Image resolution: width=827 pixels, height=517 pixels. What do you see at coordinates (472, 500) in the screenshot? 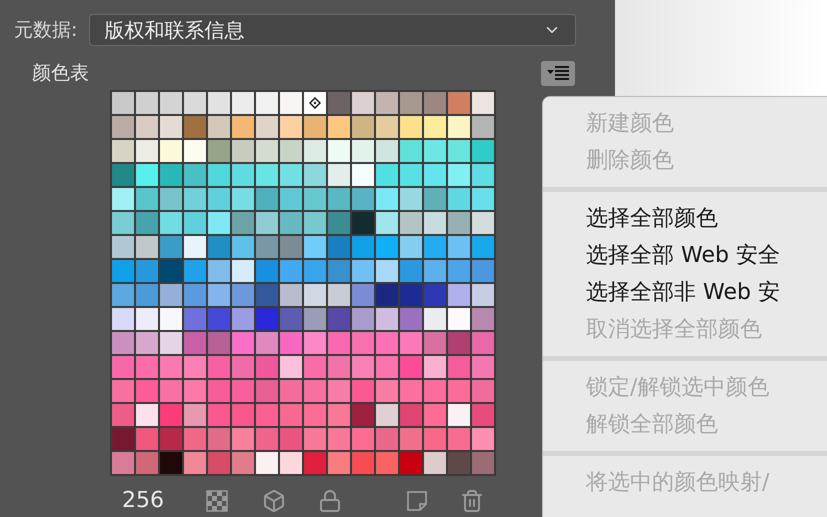
I see `trash-icon` at bounding box center [472, 500].